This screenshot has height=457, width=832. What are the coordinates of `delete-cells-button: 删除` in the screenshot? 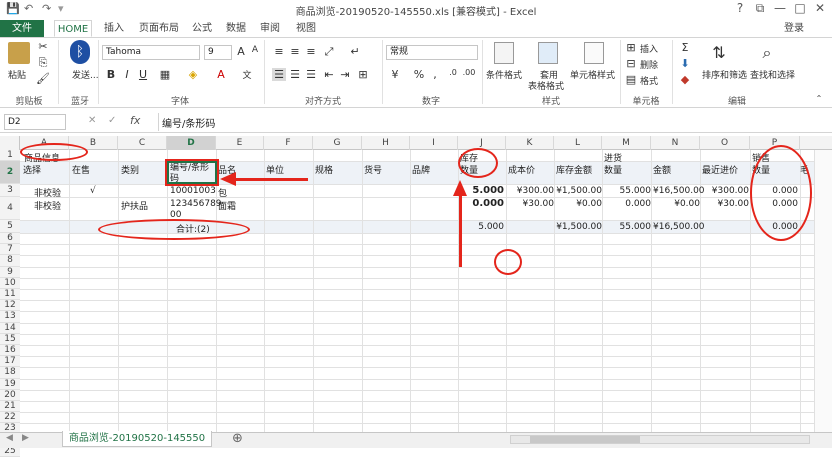 It's located at (649, 64).